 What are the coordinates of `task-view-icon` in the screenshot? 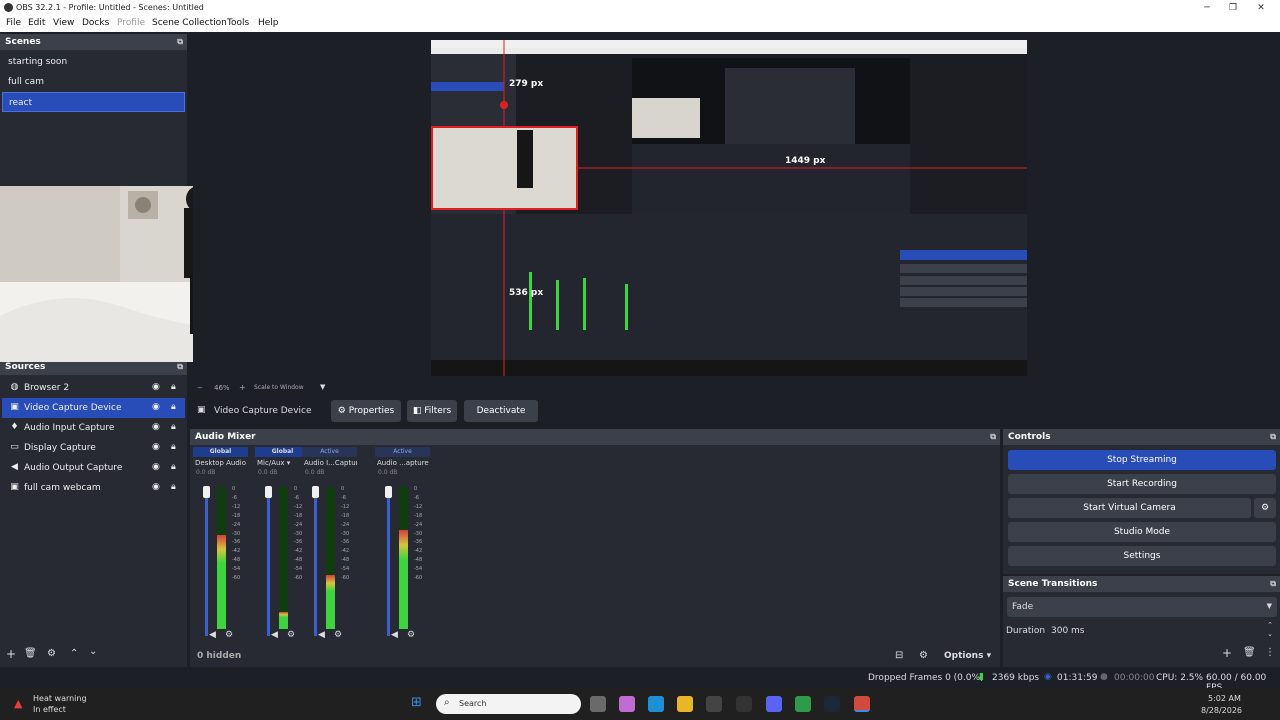 It's located at (598, 704).